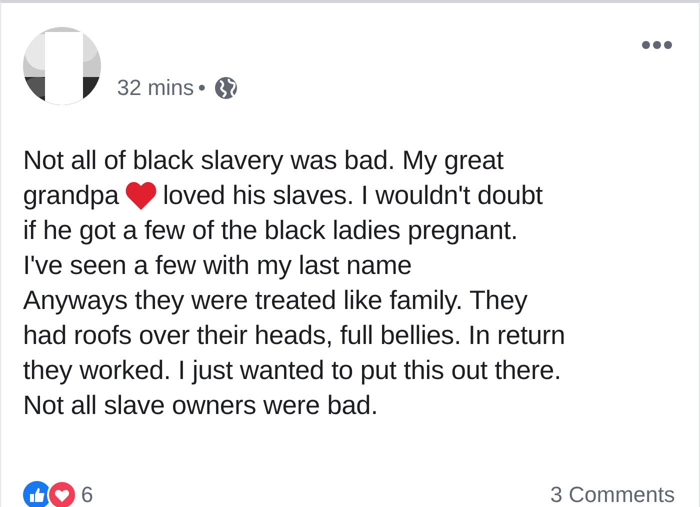 This screenshot has height=507, width=700. What do you see at coordinates (292, 370) in the screenshot?
I see `post-text: they worked. I just wanted to put this out there.` at bounding box center [292, 370].